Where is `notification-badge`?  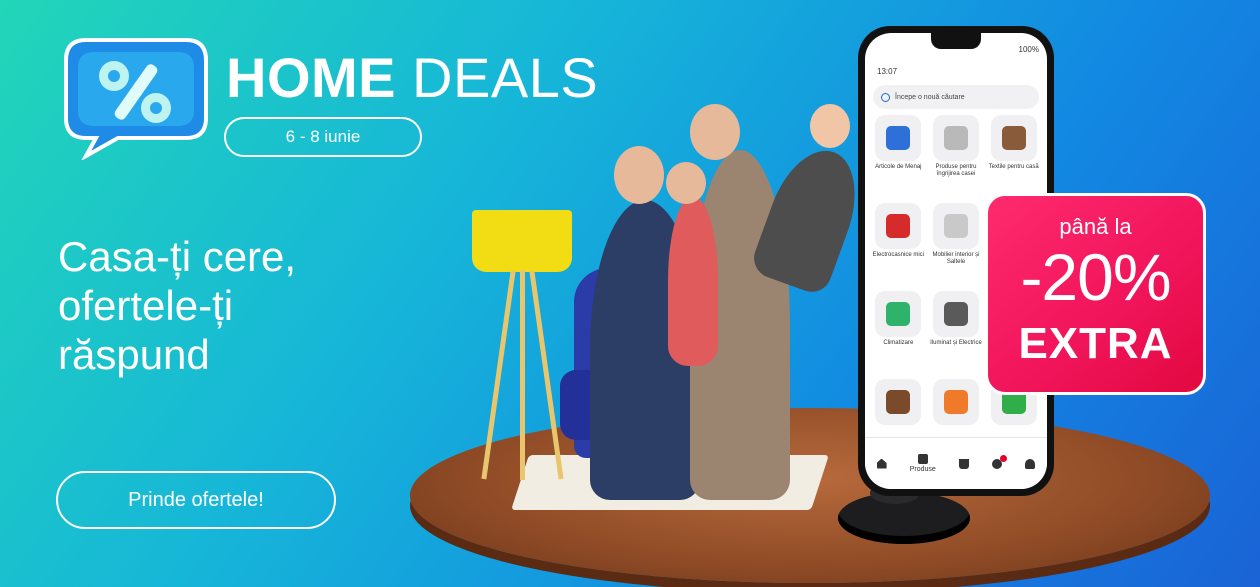 notification-badge is located at coordinates (1004, 458).